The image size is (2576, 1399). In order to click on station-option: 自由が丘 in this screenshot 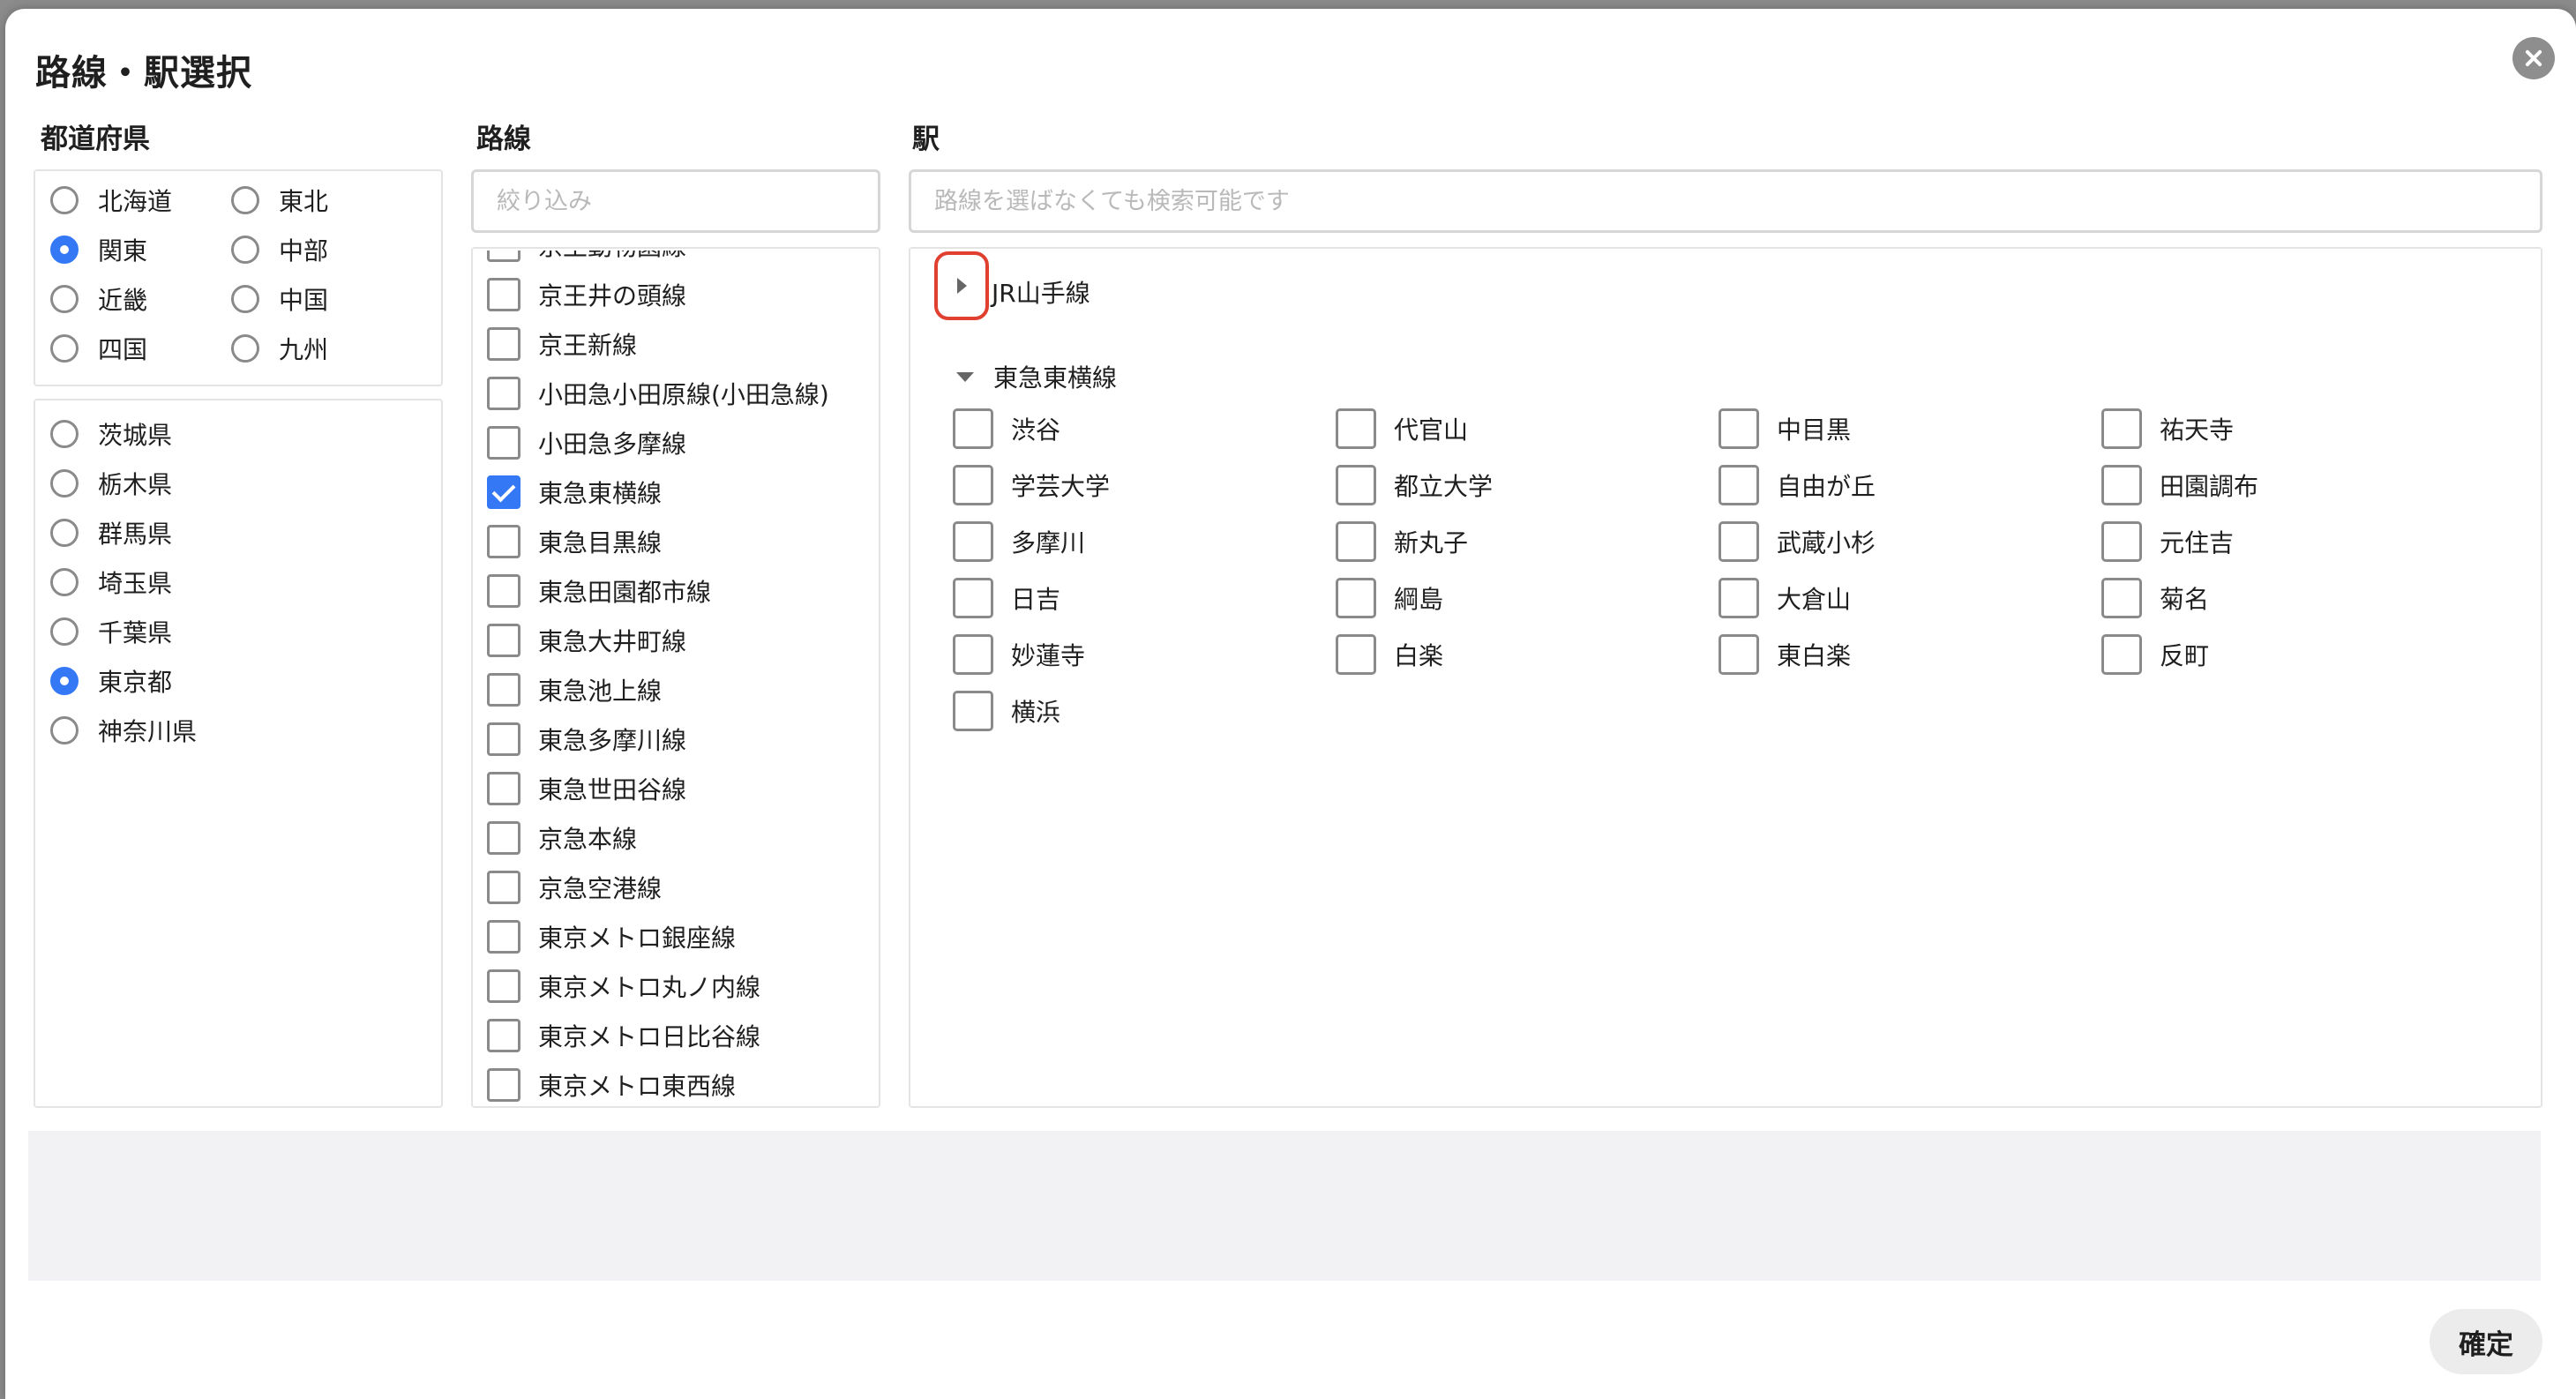, I will do `click(1798, 485)`.